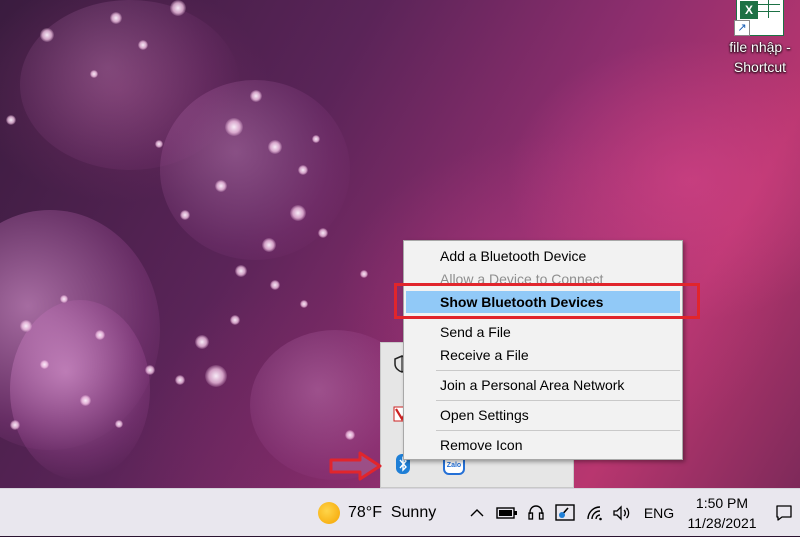 This screenshot has width=800, height=537. Describe the element at coordinates (356, 466) in the screenshot. I see `annotation-arrow-icon` at that location.